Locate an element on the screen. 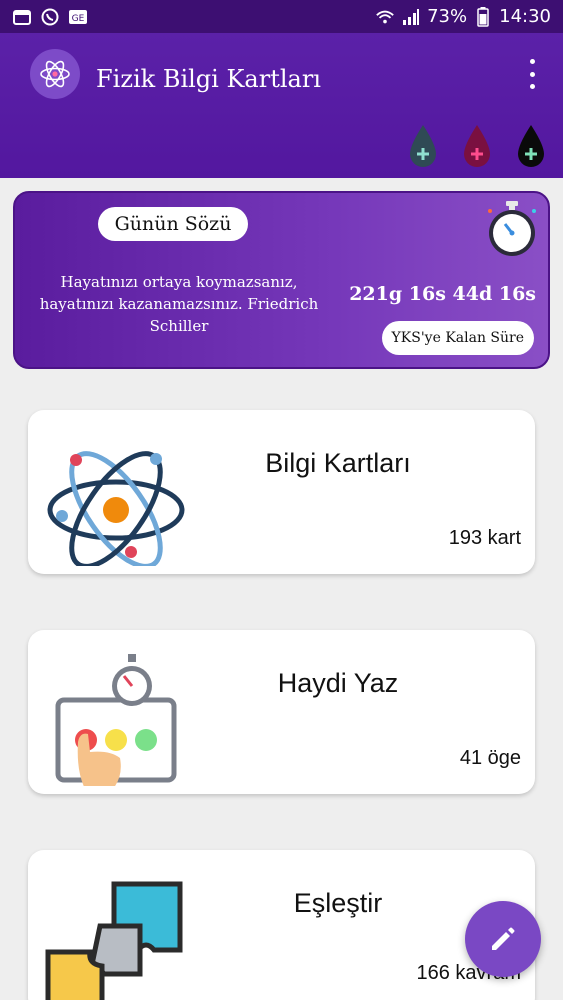 This screenshot has height=1000, width=563. calendar-icon is located at coordinates (22, 17).